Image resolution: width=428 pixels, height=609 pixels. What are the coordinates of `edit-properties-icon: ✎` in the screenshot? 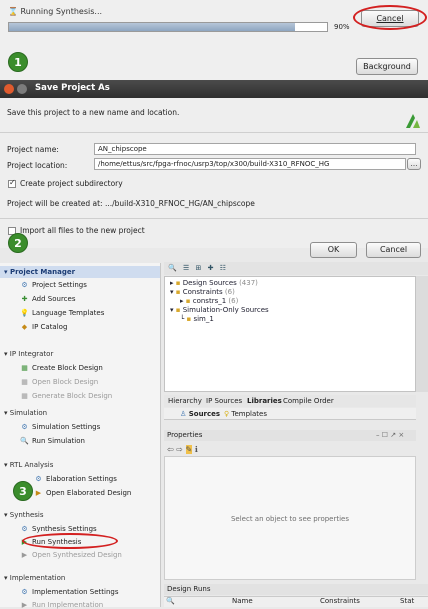 It's located at (189, 449).